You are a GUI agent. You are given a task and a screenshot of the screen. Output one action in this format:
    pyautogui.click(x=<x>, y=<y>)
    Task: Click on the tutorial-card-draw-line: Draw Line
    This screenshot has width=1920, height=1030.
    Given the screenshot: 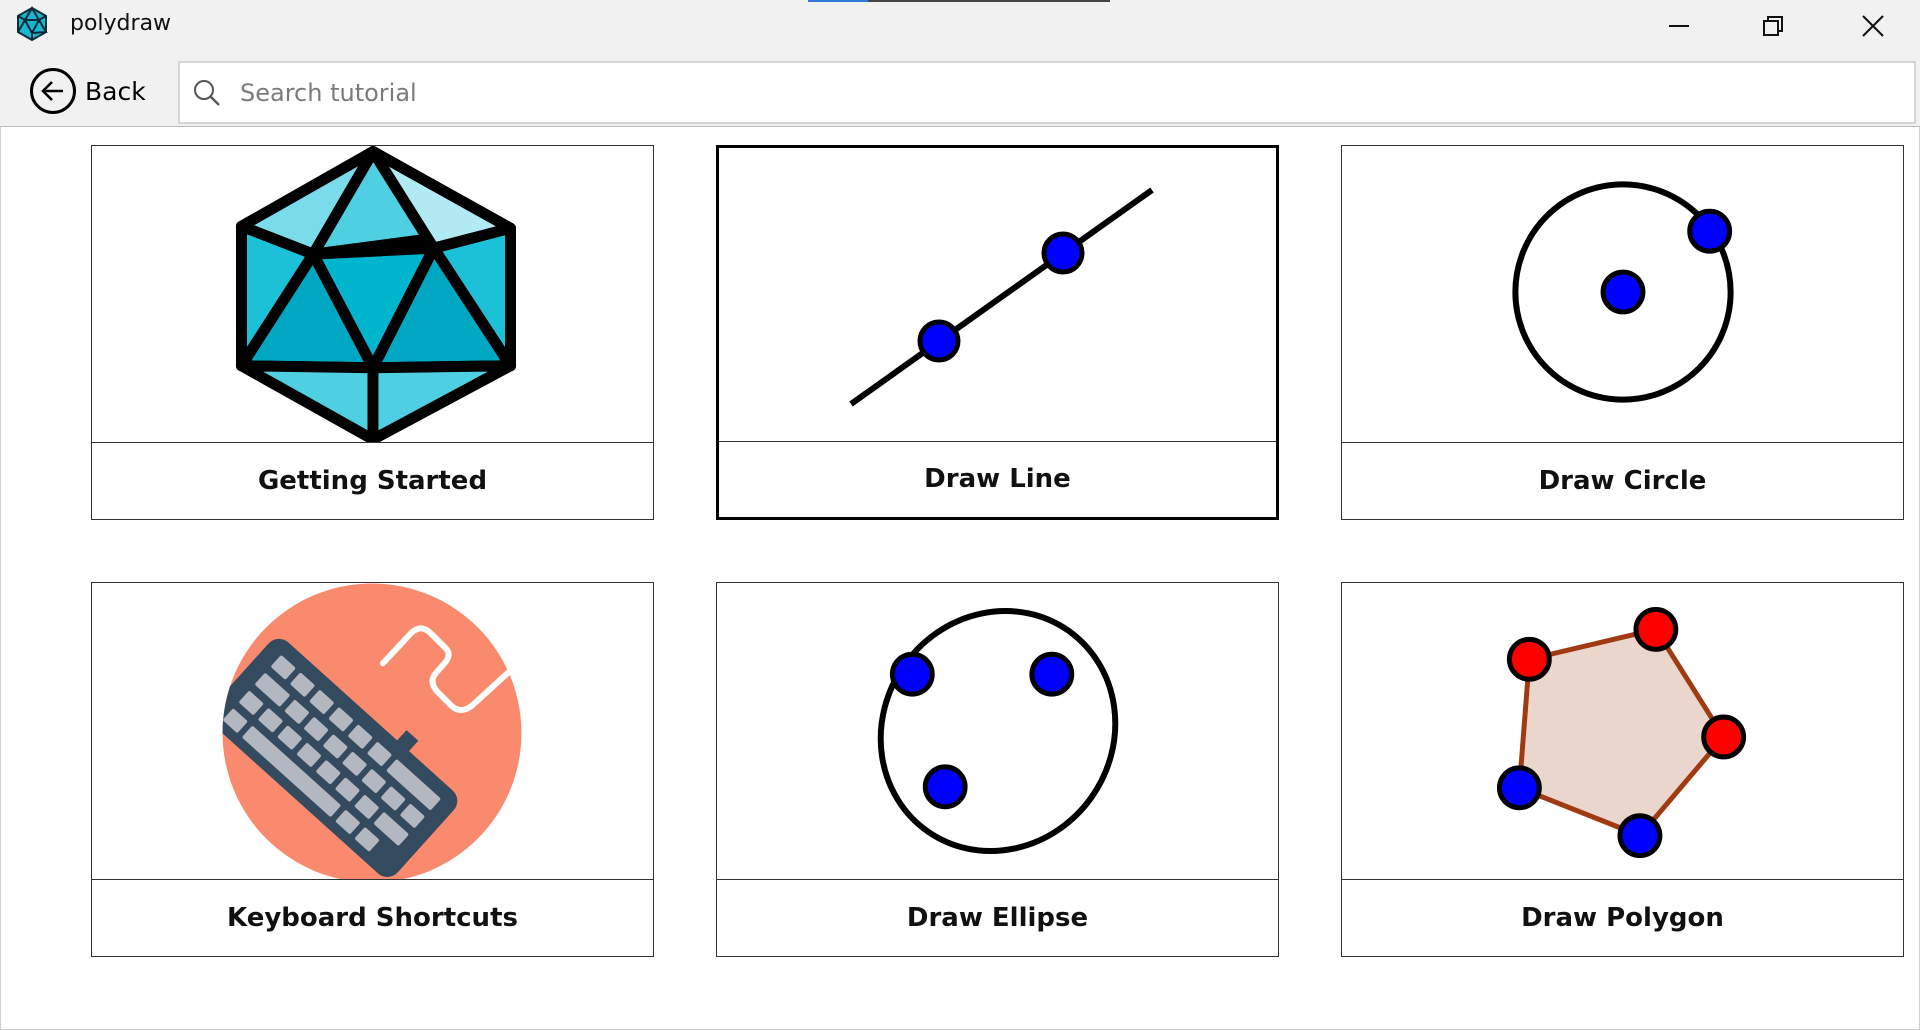 What is the action you would take?
    pyautogui.click(x=997, y=332)
    